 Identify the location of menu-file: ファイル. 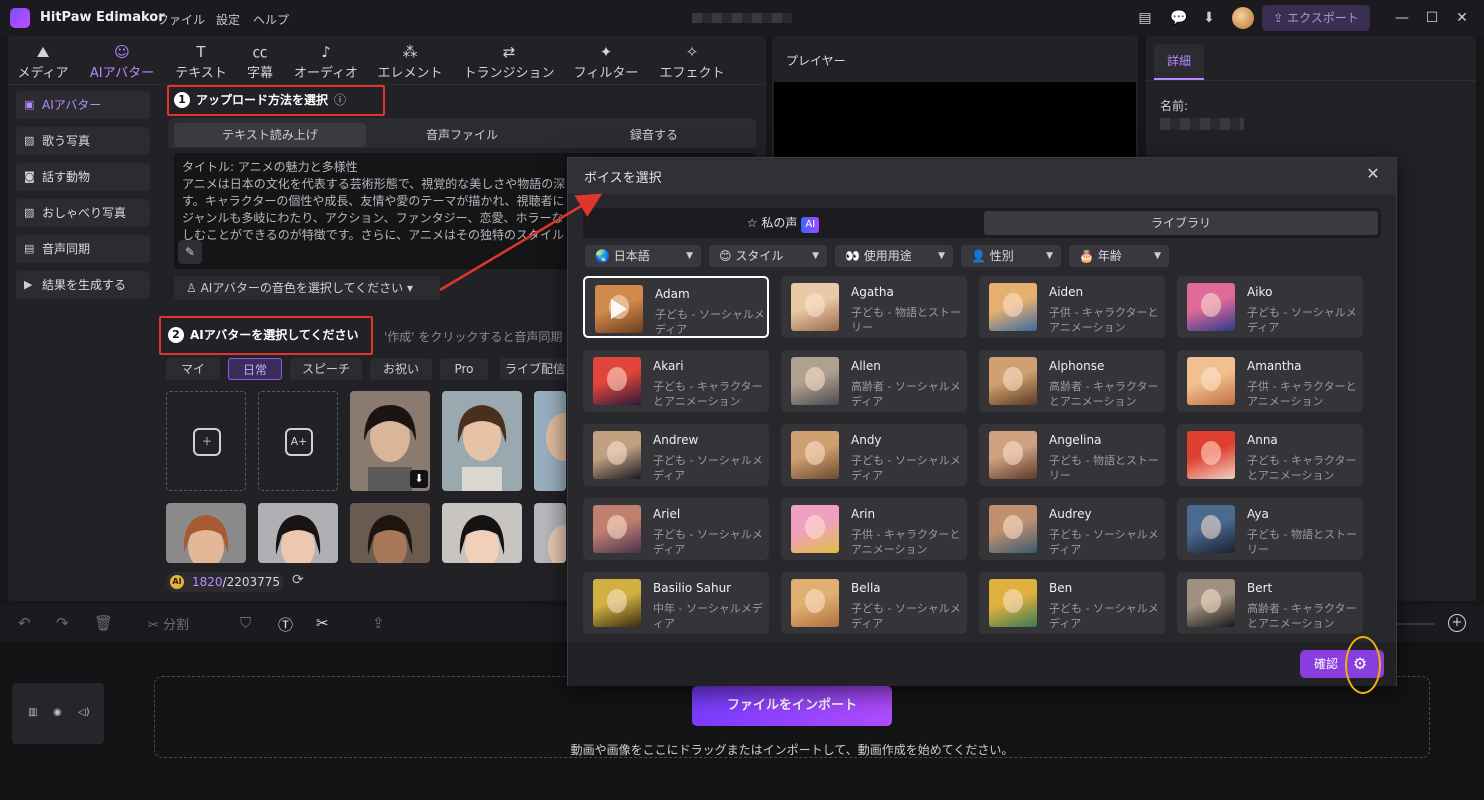
(181, 19).